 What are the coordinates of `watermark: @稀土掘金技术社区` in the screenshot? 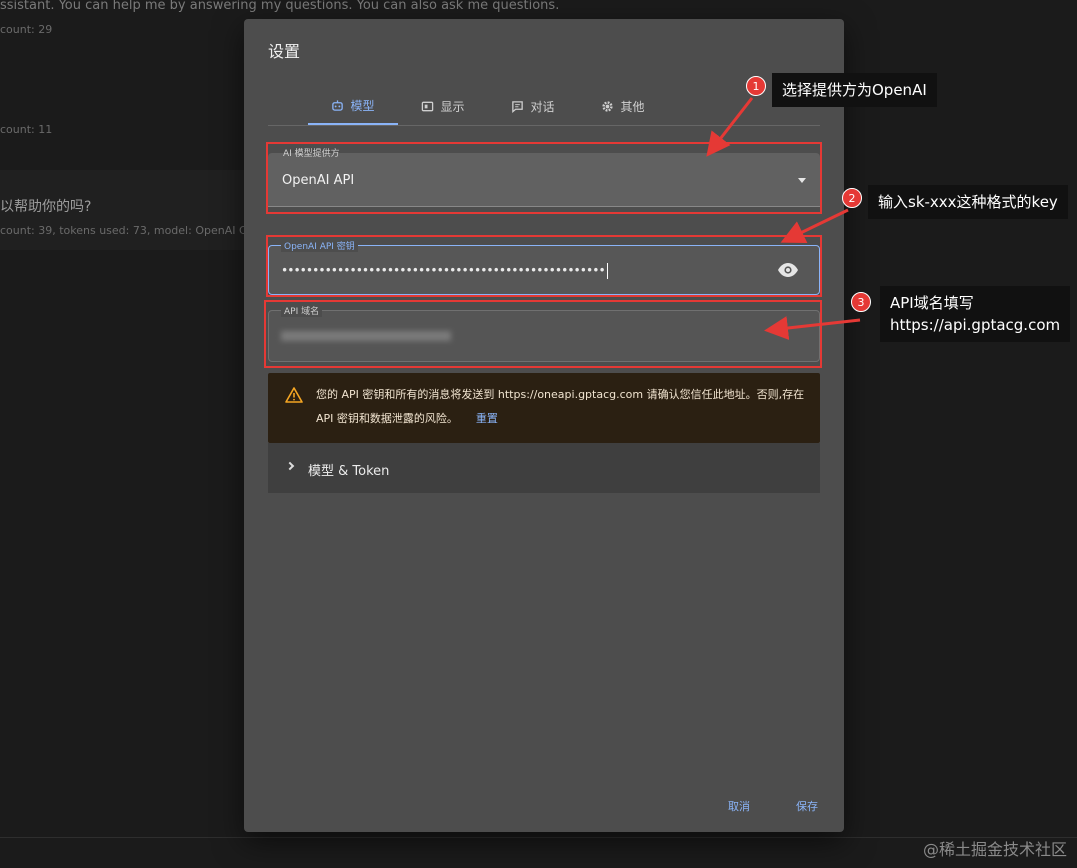 It's located at (994, 849).